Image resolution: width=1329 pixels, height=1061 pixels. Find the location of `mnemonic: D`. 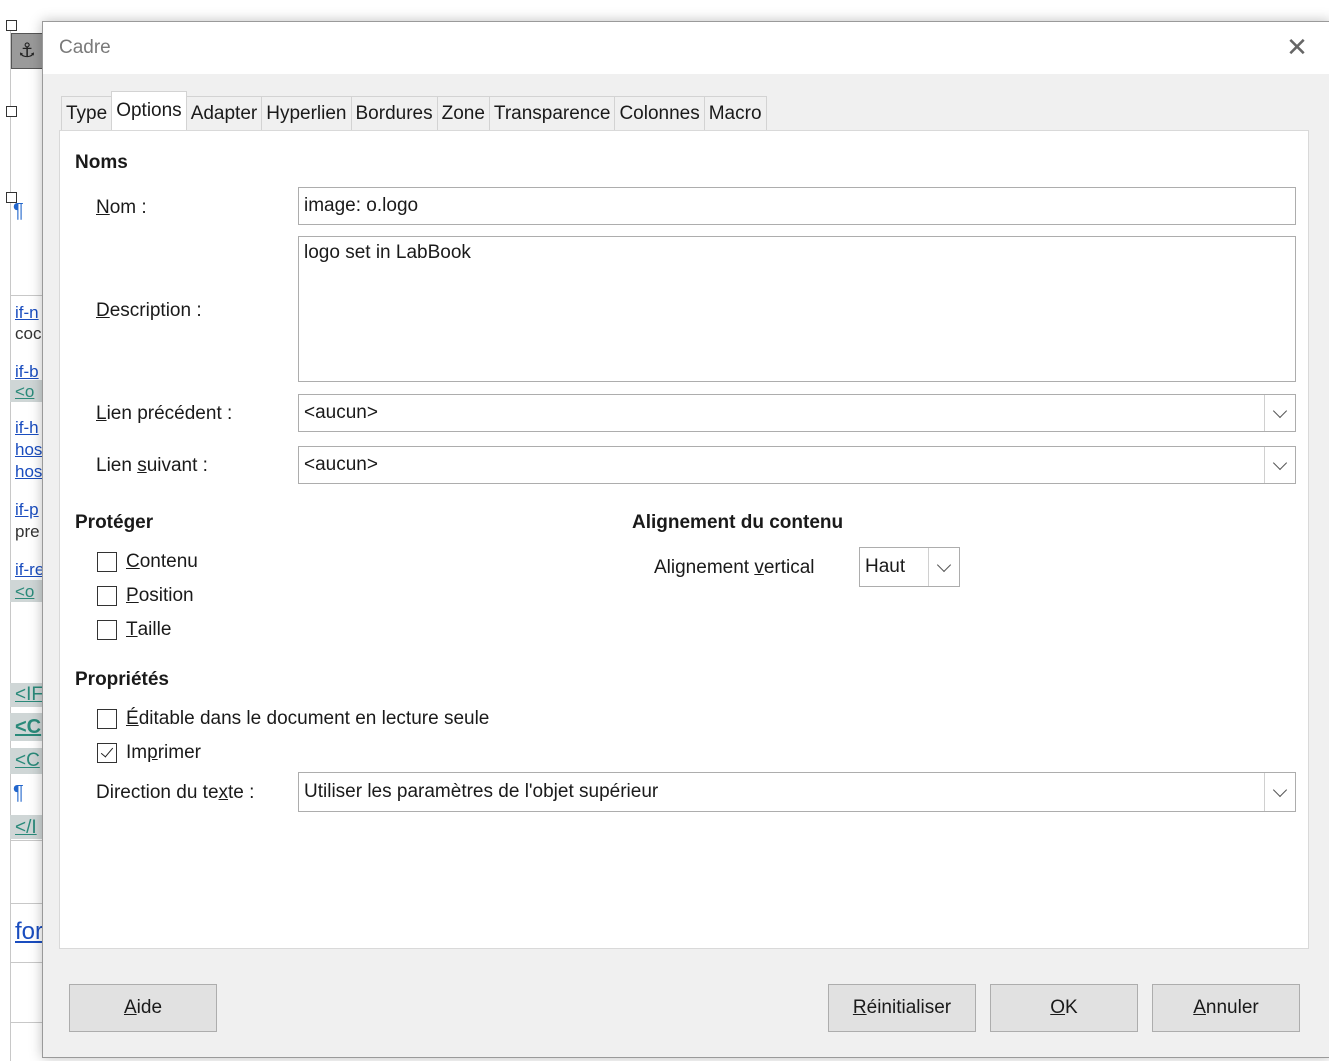

mnemonic: D is located at coordinates (103, 310).